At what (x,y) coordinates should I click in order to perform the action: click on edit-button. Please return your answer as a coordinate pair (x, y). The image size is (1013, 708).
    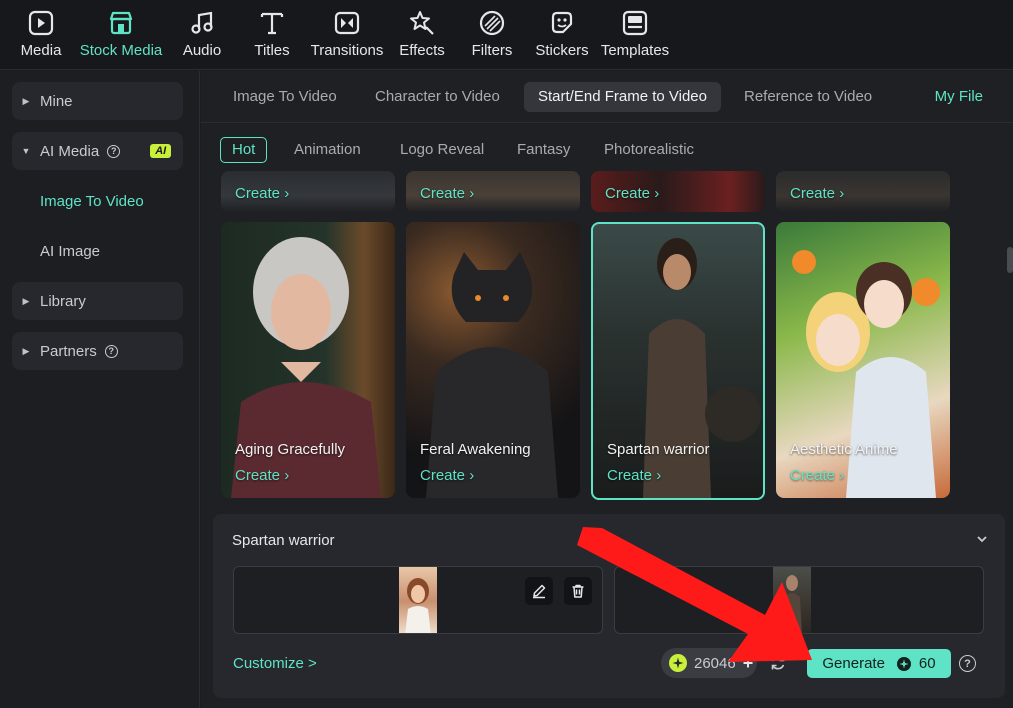
    Looking at the image, I should click on (539, 591).